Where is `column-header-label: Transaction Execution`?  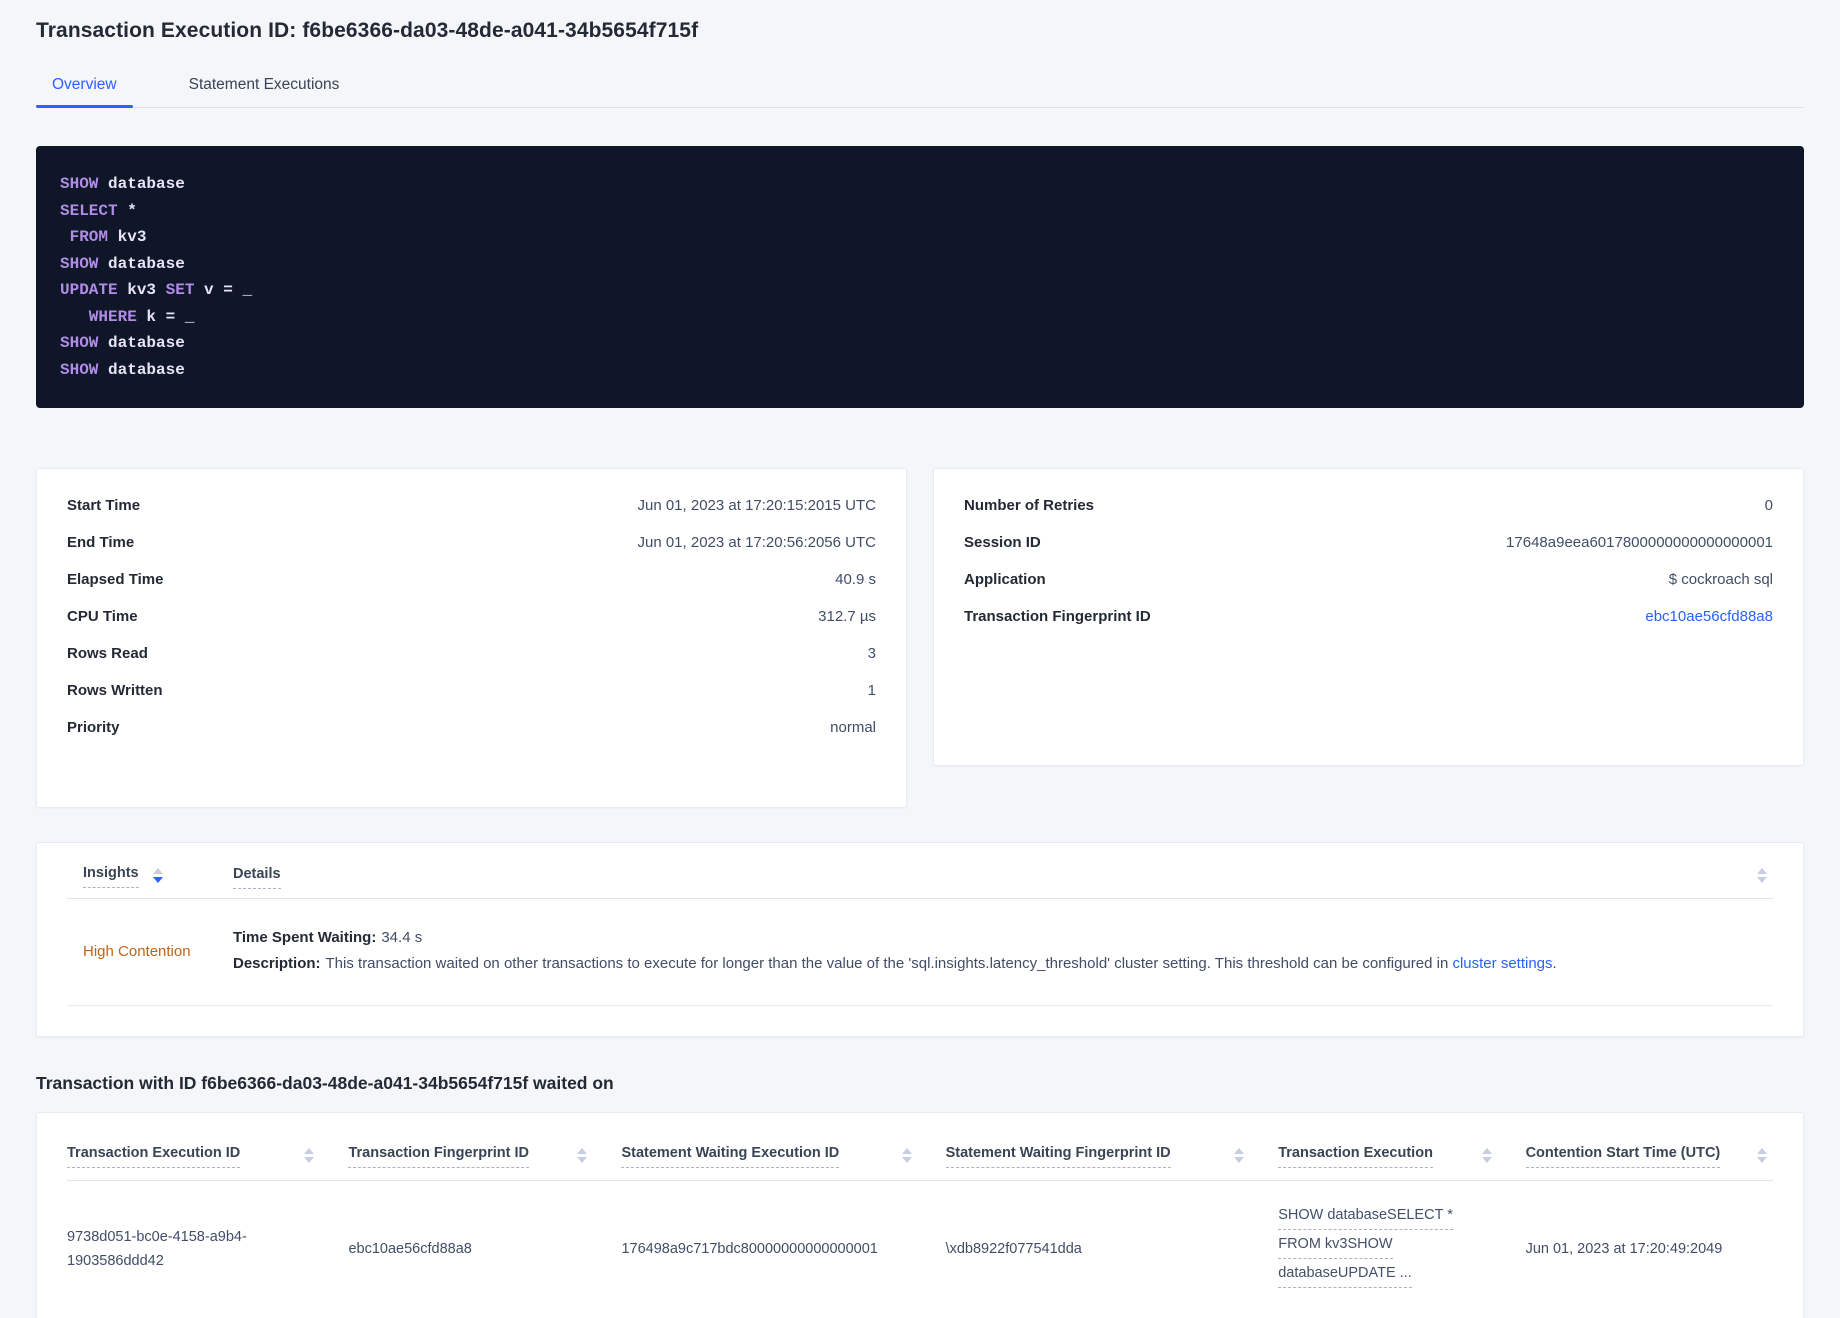 column-header-label: Transaction Execution is located at coordinates (1355, 1156).